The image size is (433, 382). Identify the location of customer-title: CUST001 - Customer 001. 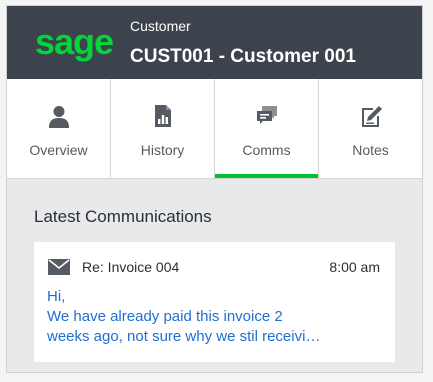
(243, 56).